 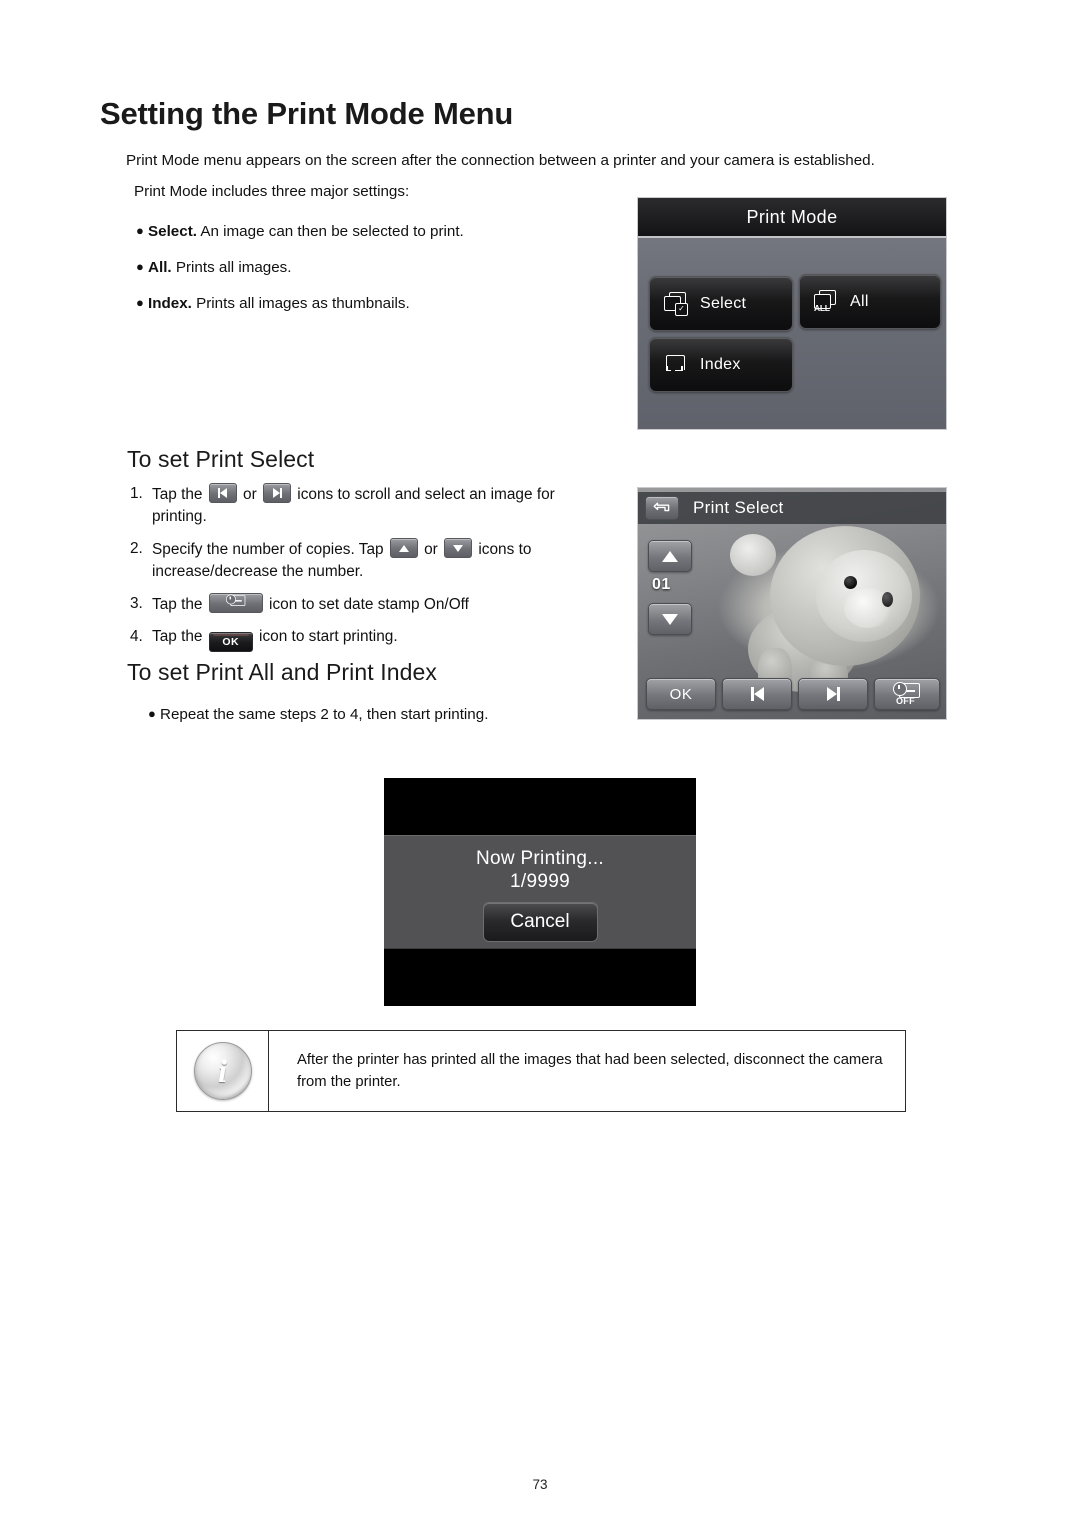 I want to click on print-mode-index-label: Index, so click(x=720, y=364).